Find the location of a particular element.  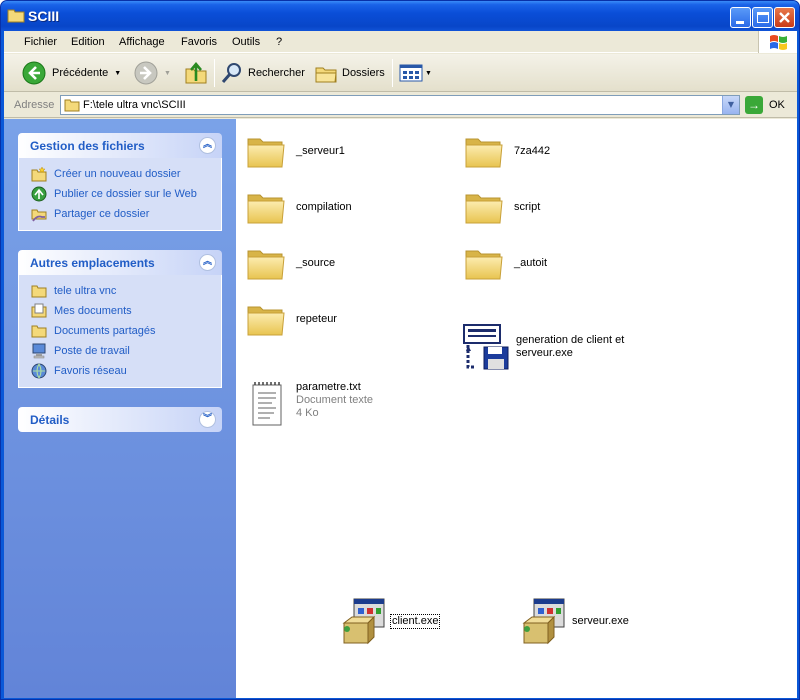

toolbar: Précédente ▼ ▼ Rechercher Dossiers ▼ is located at coordinates (400, 73).